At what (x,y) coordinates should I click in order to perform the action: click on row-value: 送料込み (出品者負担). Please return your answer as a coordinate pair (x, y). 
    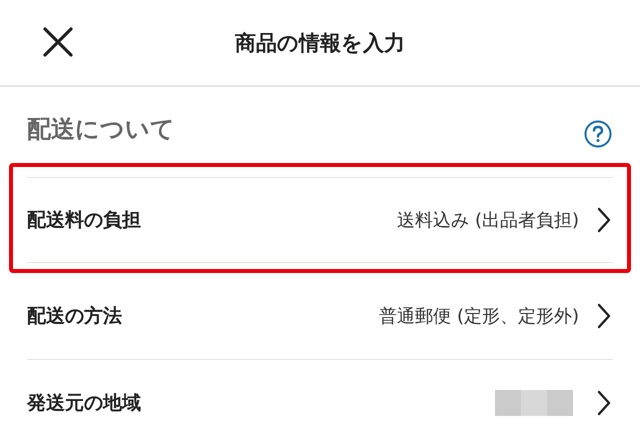
    Looking at the image, I should click on (488, 220).